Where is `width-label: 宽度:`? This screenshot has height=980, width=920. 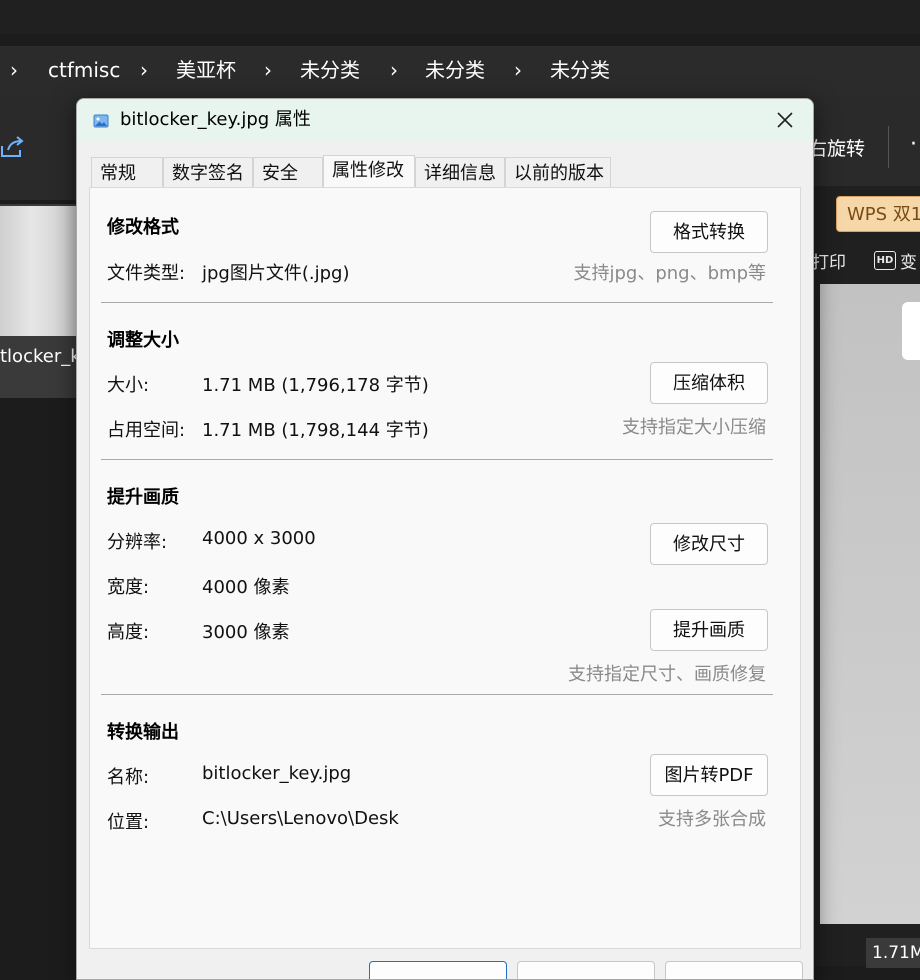
width-label: 宽度: is located at coordinates (128, 587).